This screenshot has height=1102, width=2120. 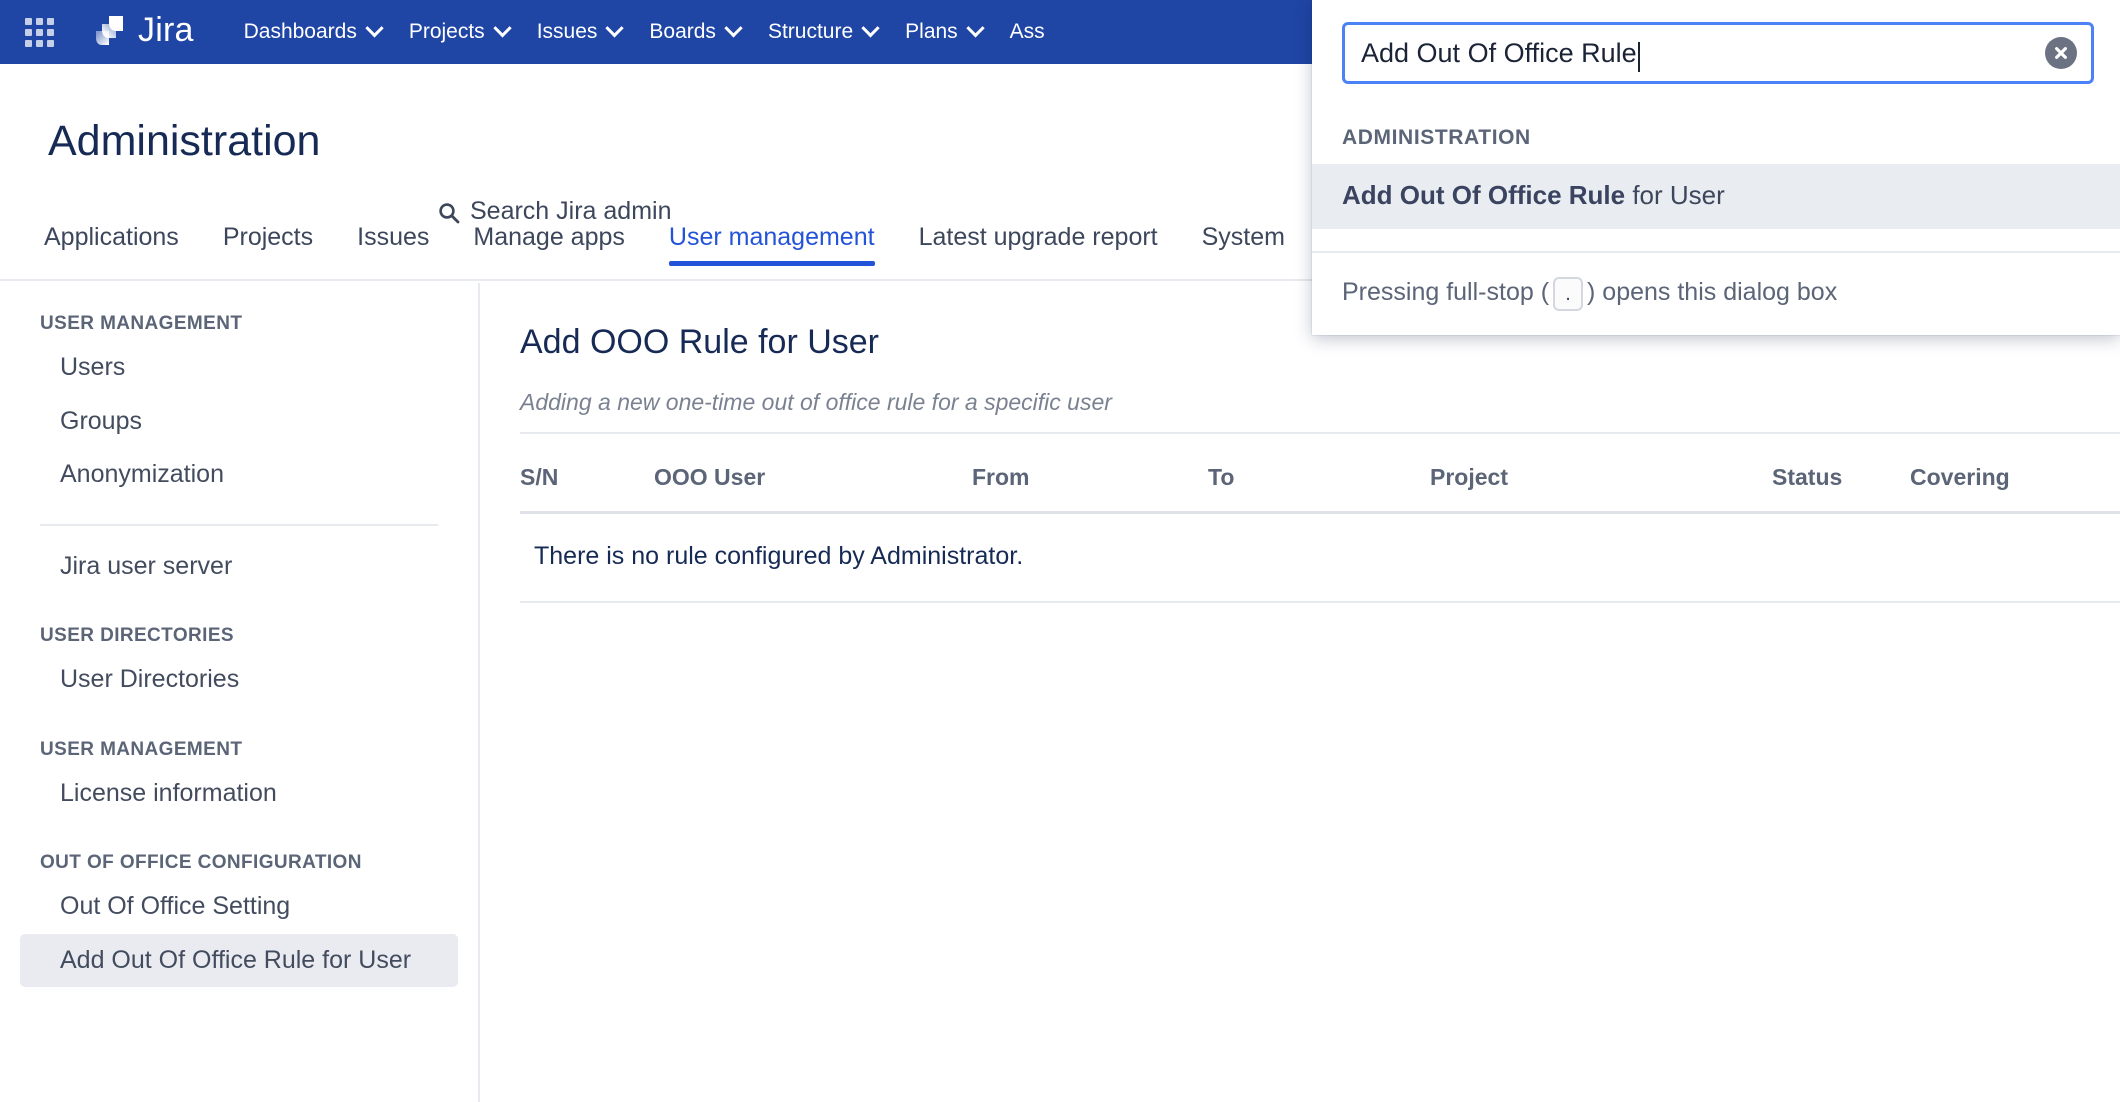 I want to click on sidebar-heading-out-of-office-configuration: OUT OF OFFICE CONFIGURATION, so click(x=201, y=862).